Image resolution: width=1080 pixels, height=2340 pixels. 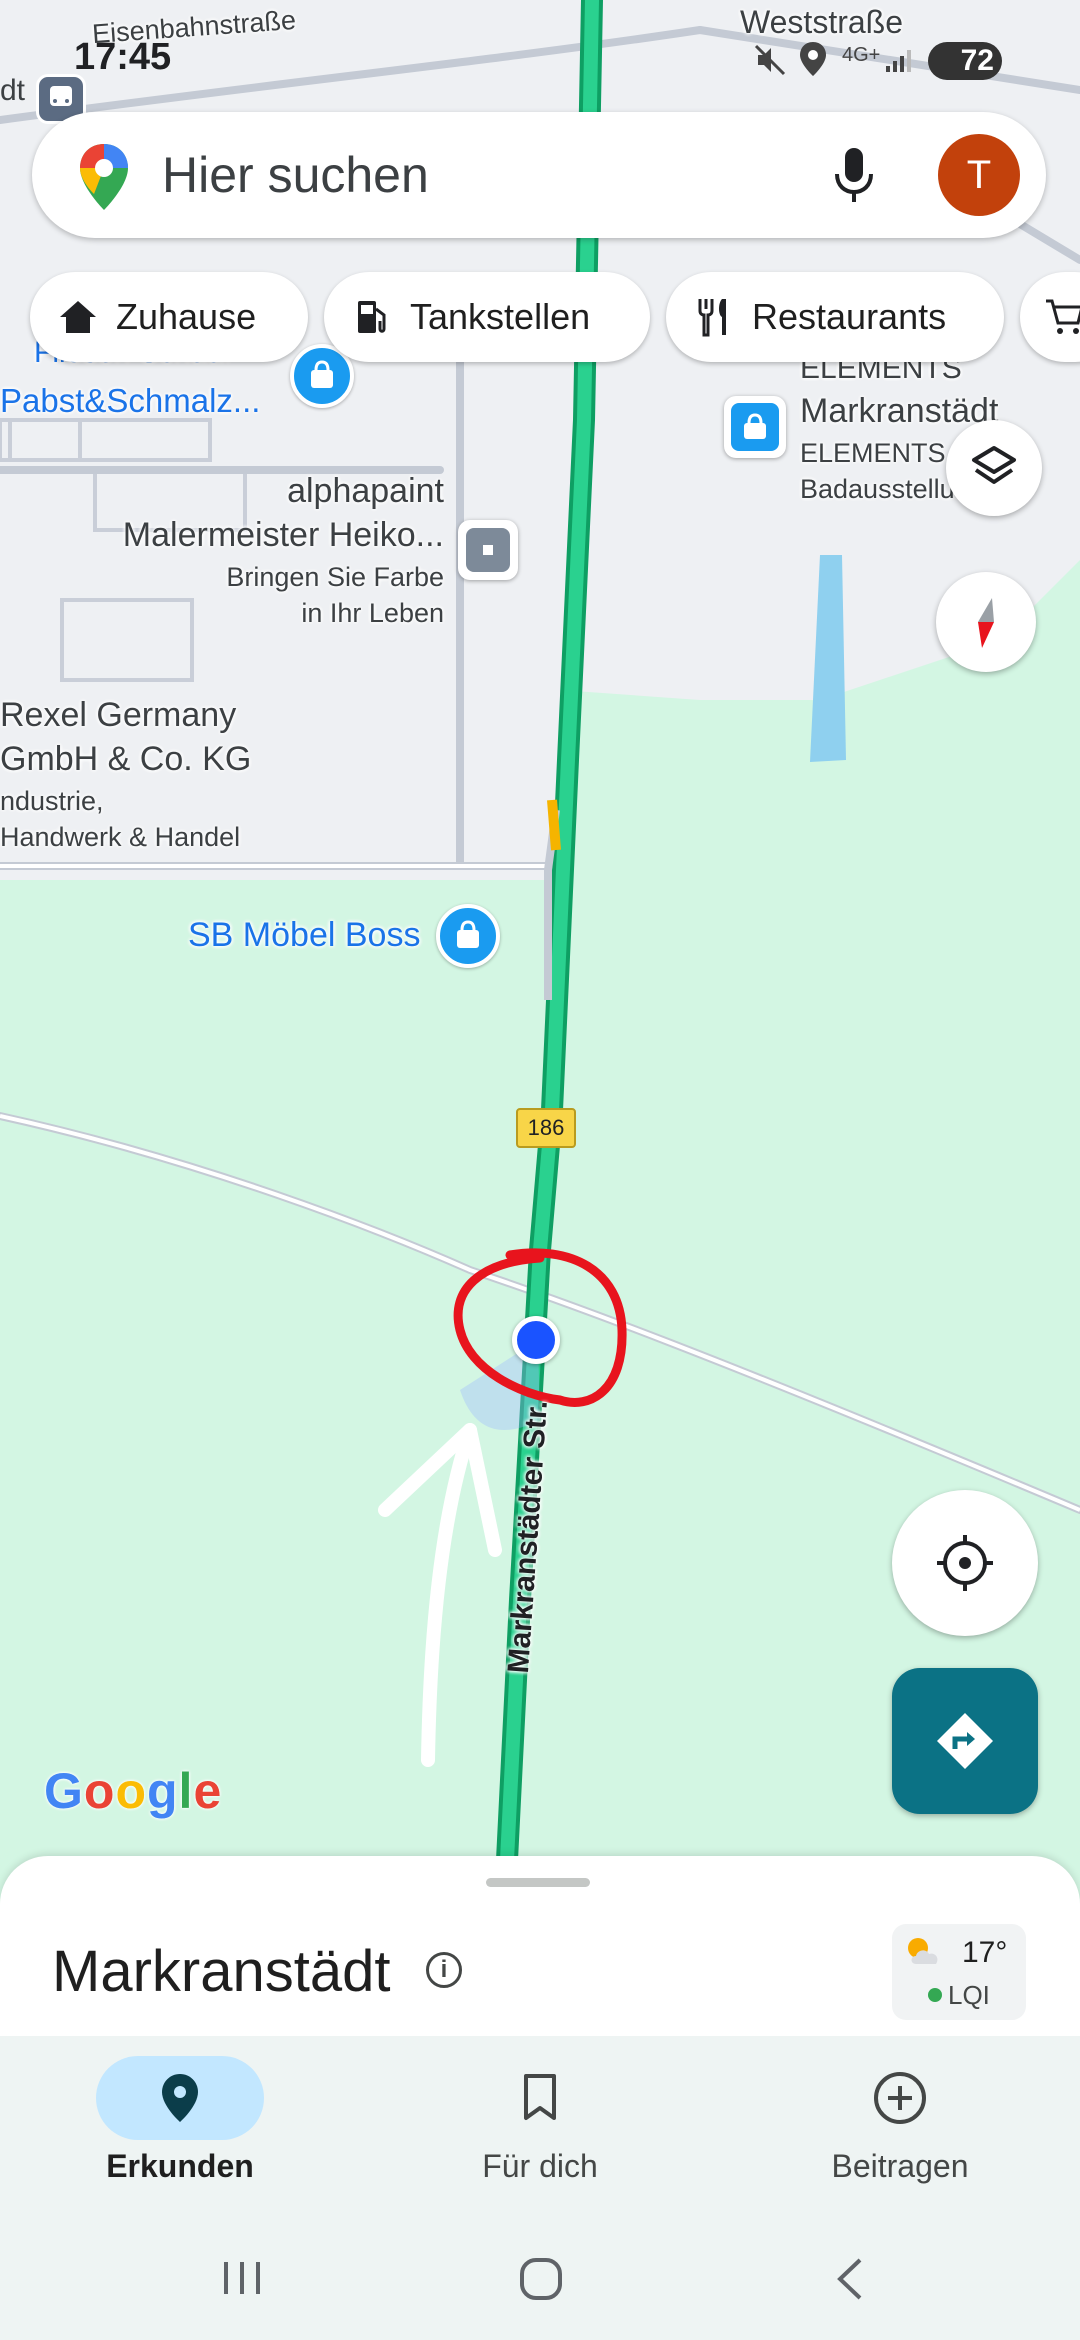 I want to click on status-time: 17:45, so click(x=123, y=57).